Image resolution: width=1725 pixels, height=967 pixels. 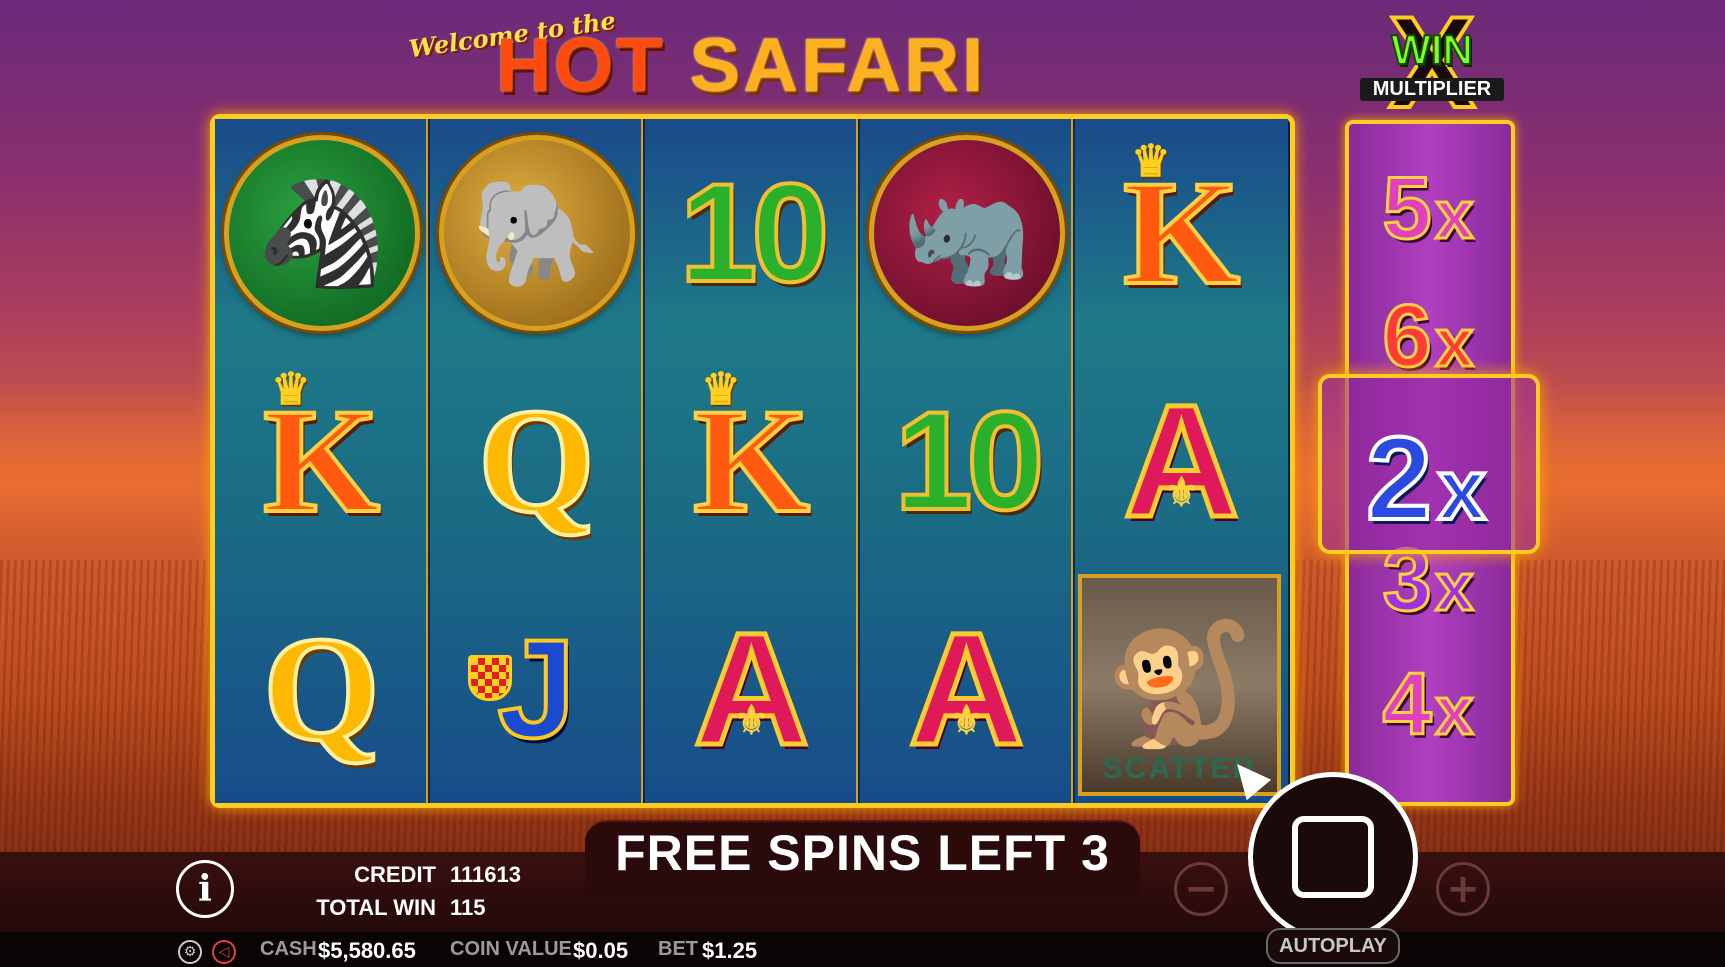 What do you see at coordinates (511, 949) in the screenshot?
I see `coin-value-label: COIN VALUE` at bounding box center [511, 949].